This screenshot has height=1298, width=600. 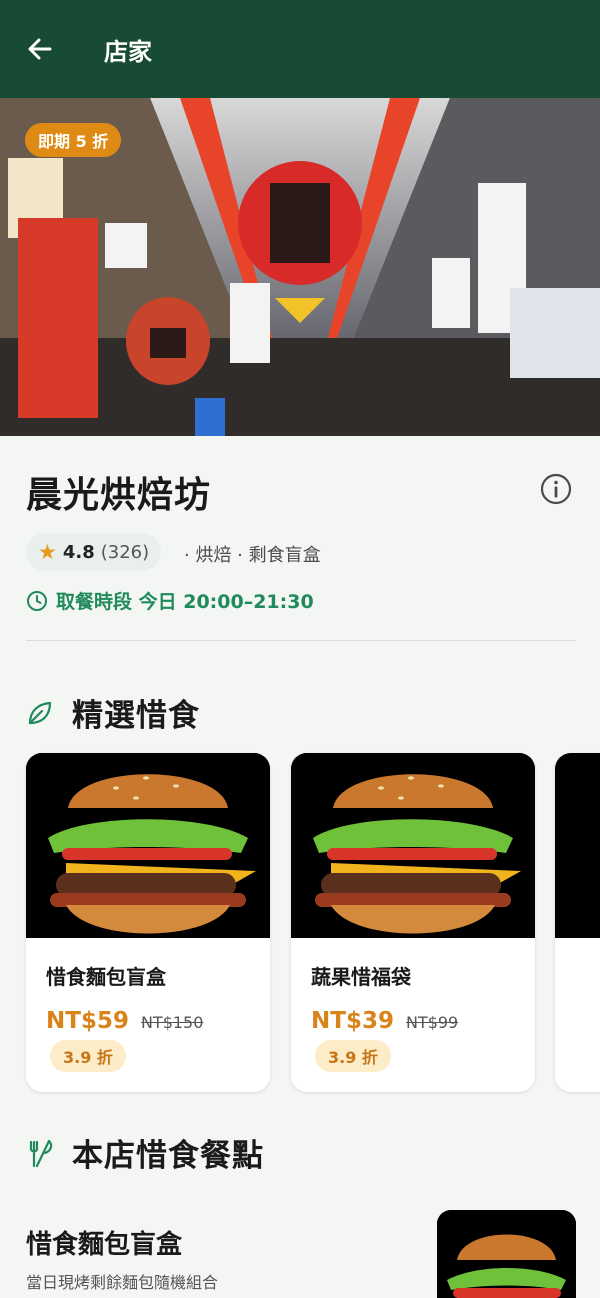 What do you see at coordinates (40, 712) in the screenshot?
I see `leaf-icon` at bounding box center [40, 712].